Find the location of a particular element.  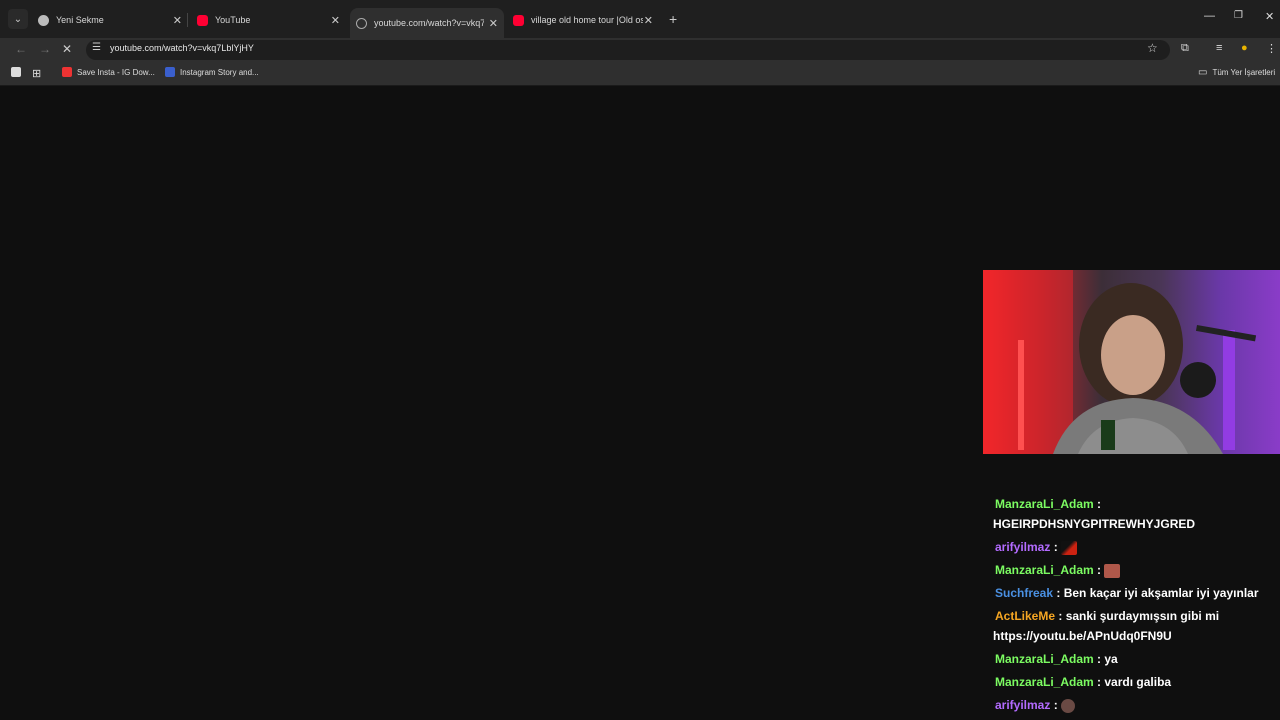

chat-text: vardı galiba is located at coordinates (1138, 682).